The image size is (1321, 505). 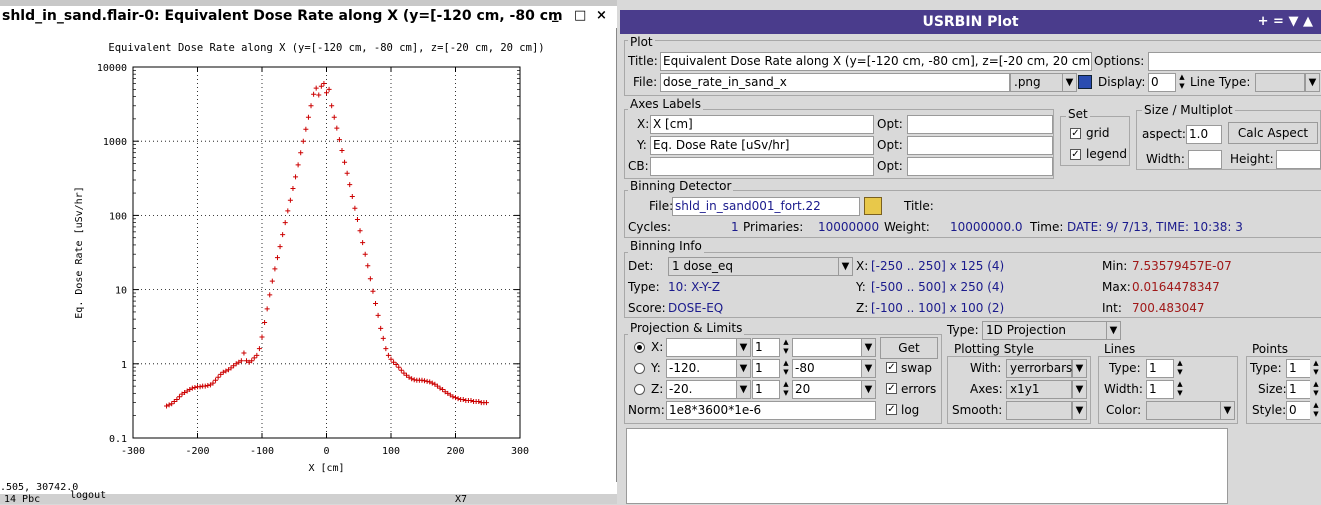 I want to click on height-input, so click(x=1298, y=159).